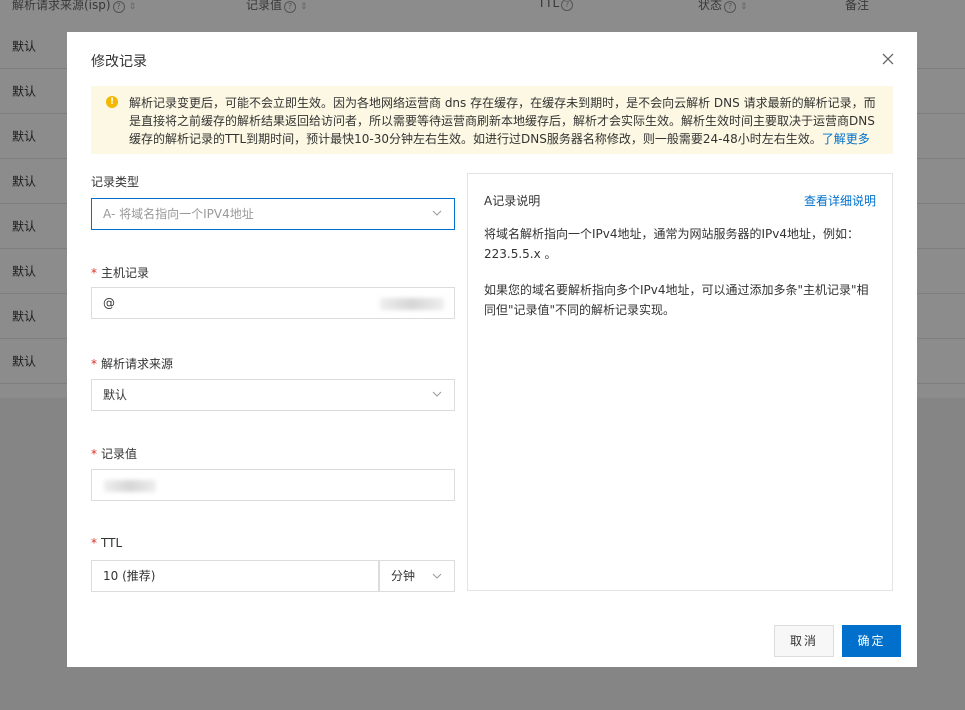  What do you see at coordinates (115, 182) in the screenshot?
I see `record-type-label: 记录类型` at bounding box center [115, 182].